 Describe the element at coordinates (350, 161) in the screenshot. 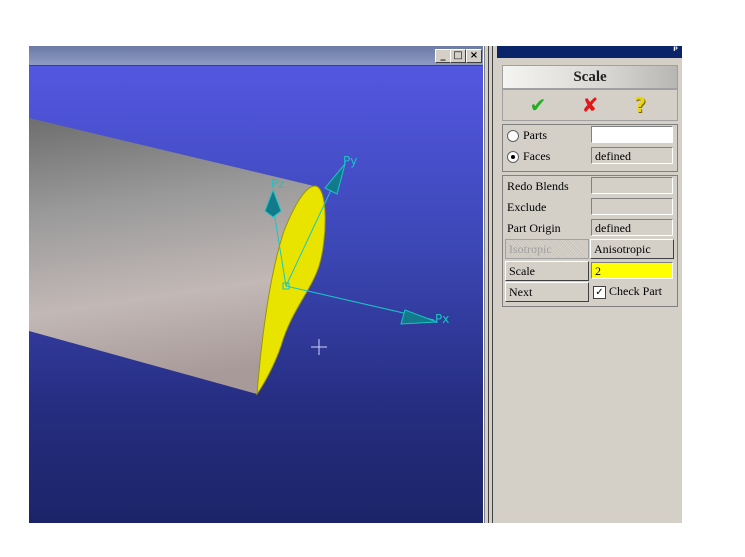

I see `axis-label-py: Py` at that location.